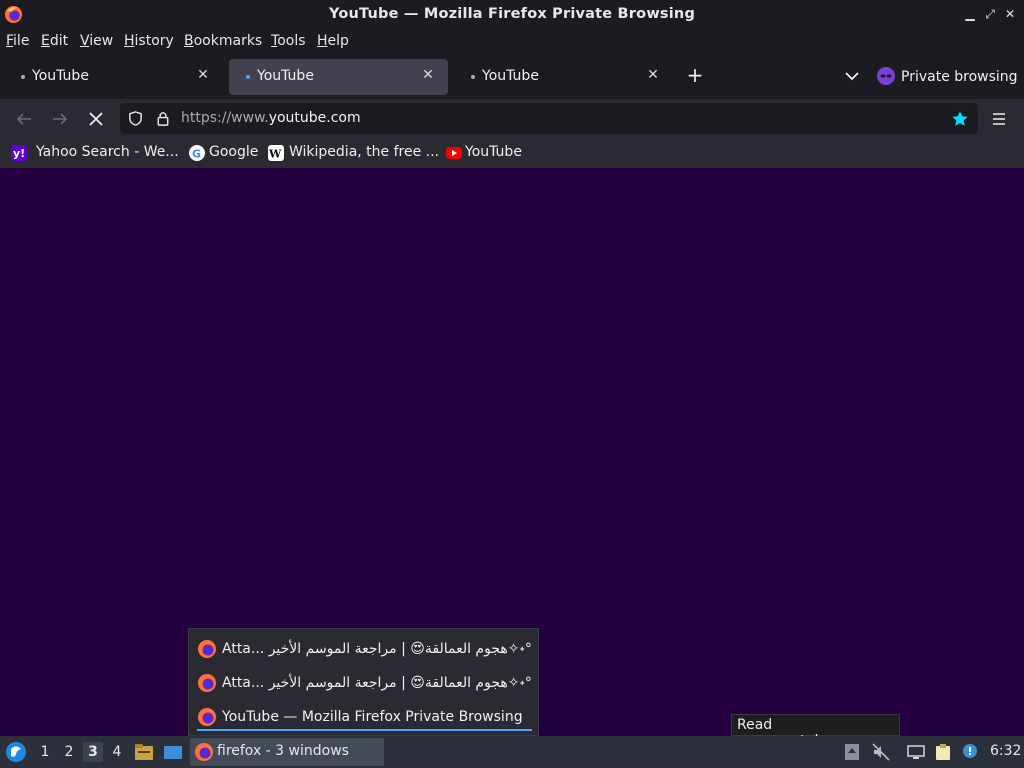  What do you see at coordinates (886, 76) in the screenshot?
I see `private-mask-icon` at bounding box center [886, 76].